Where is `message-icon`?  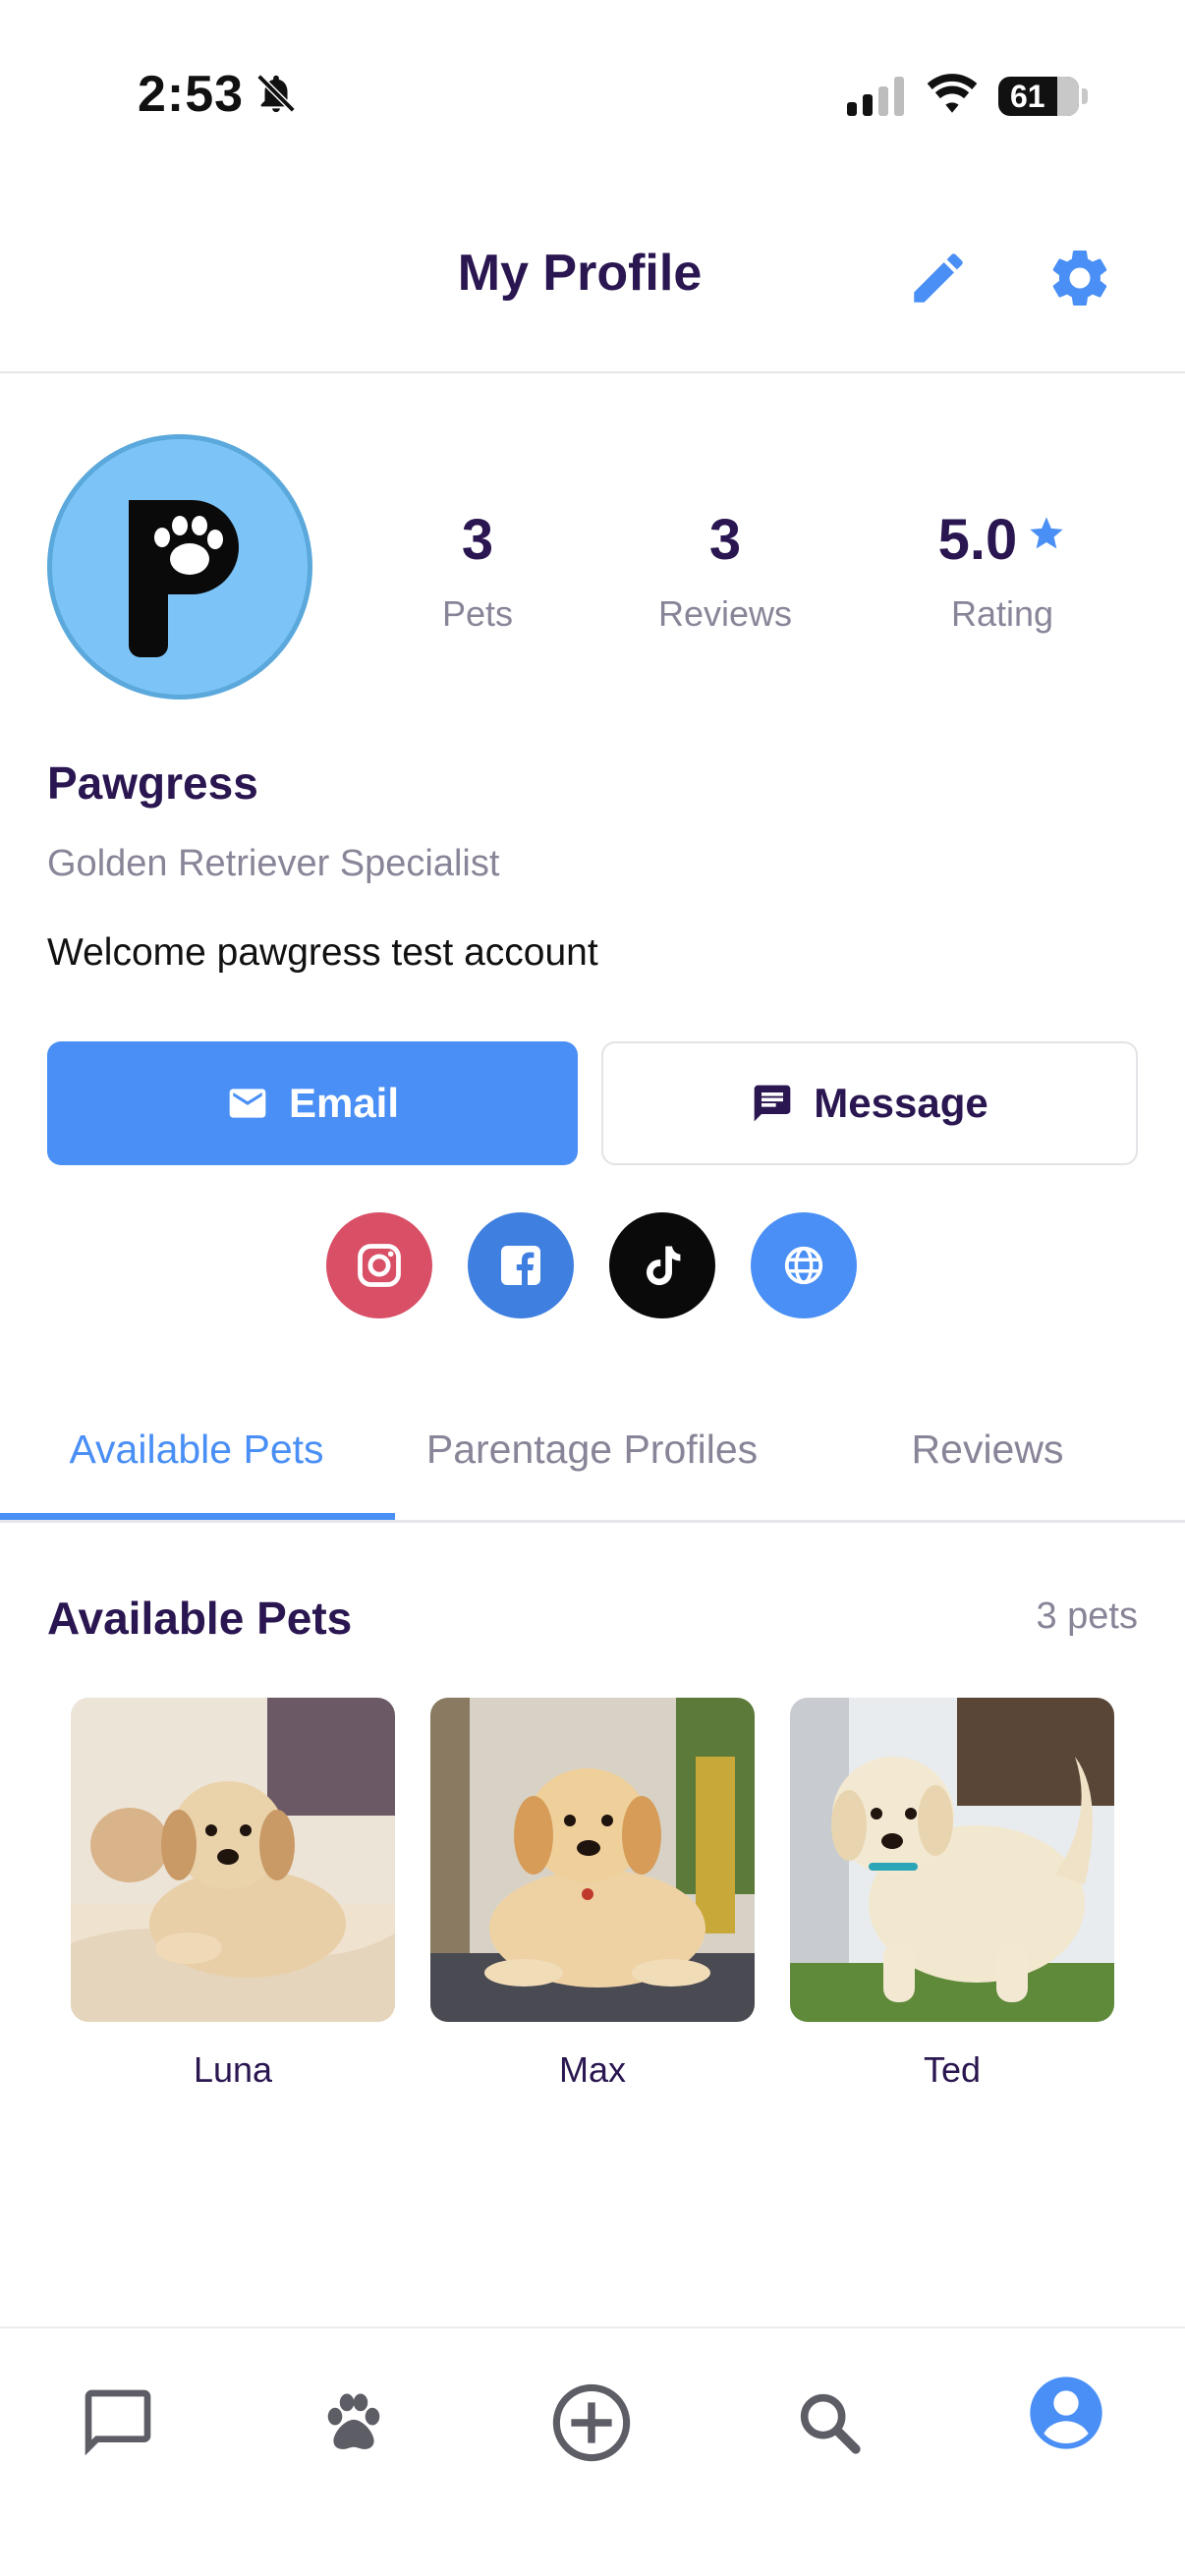
message-icon is located at coordinates (773, 1103).